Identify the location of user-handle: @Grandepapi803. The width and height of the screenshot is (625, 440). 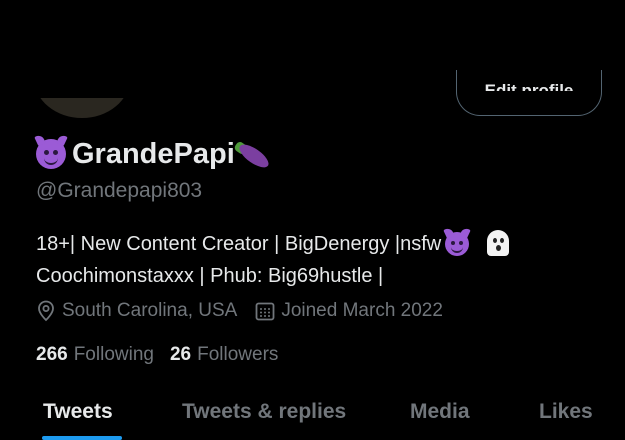
(119, 190).